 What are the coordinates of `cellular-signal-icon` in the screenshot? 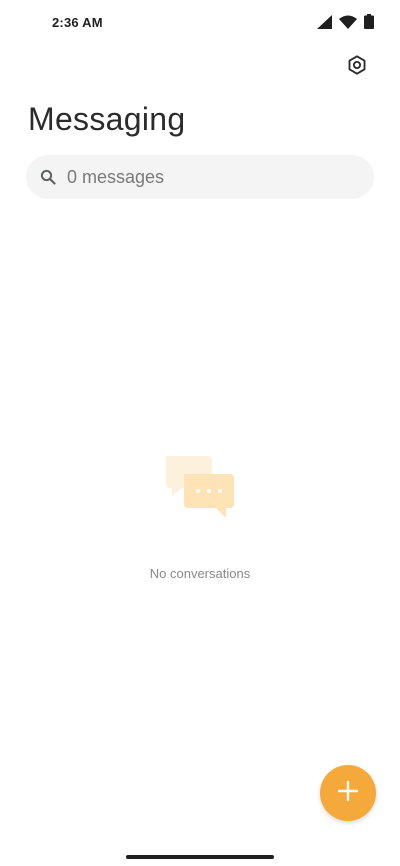 It's located at (324, 21).